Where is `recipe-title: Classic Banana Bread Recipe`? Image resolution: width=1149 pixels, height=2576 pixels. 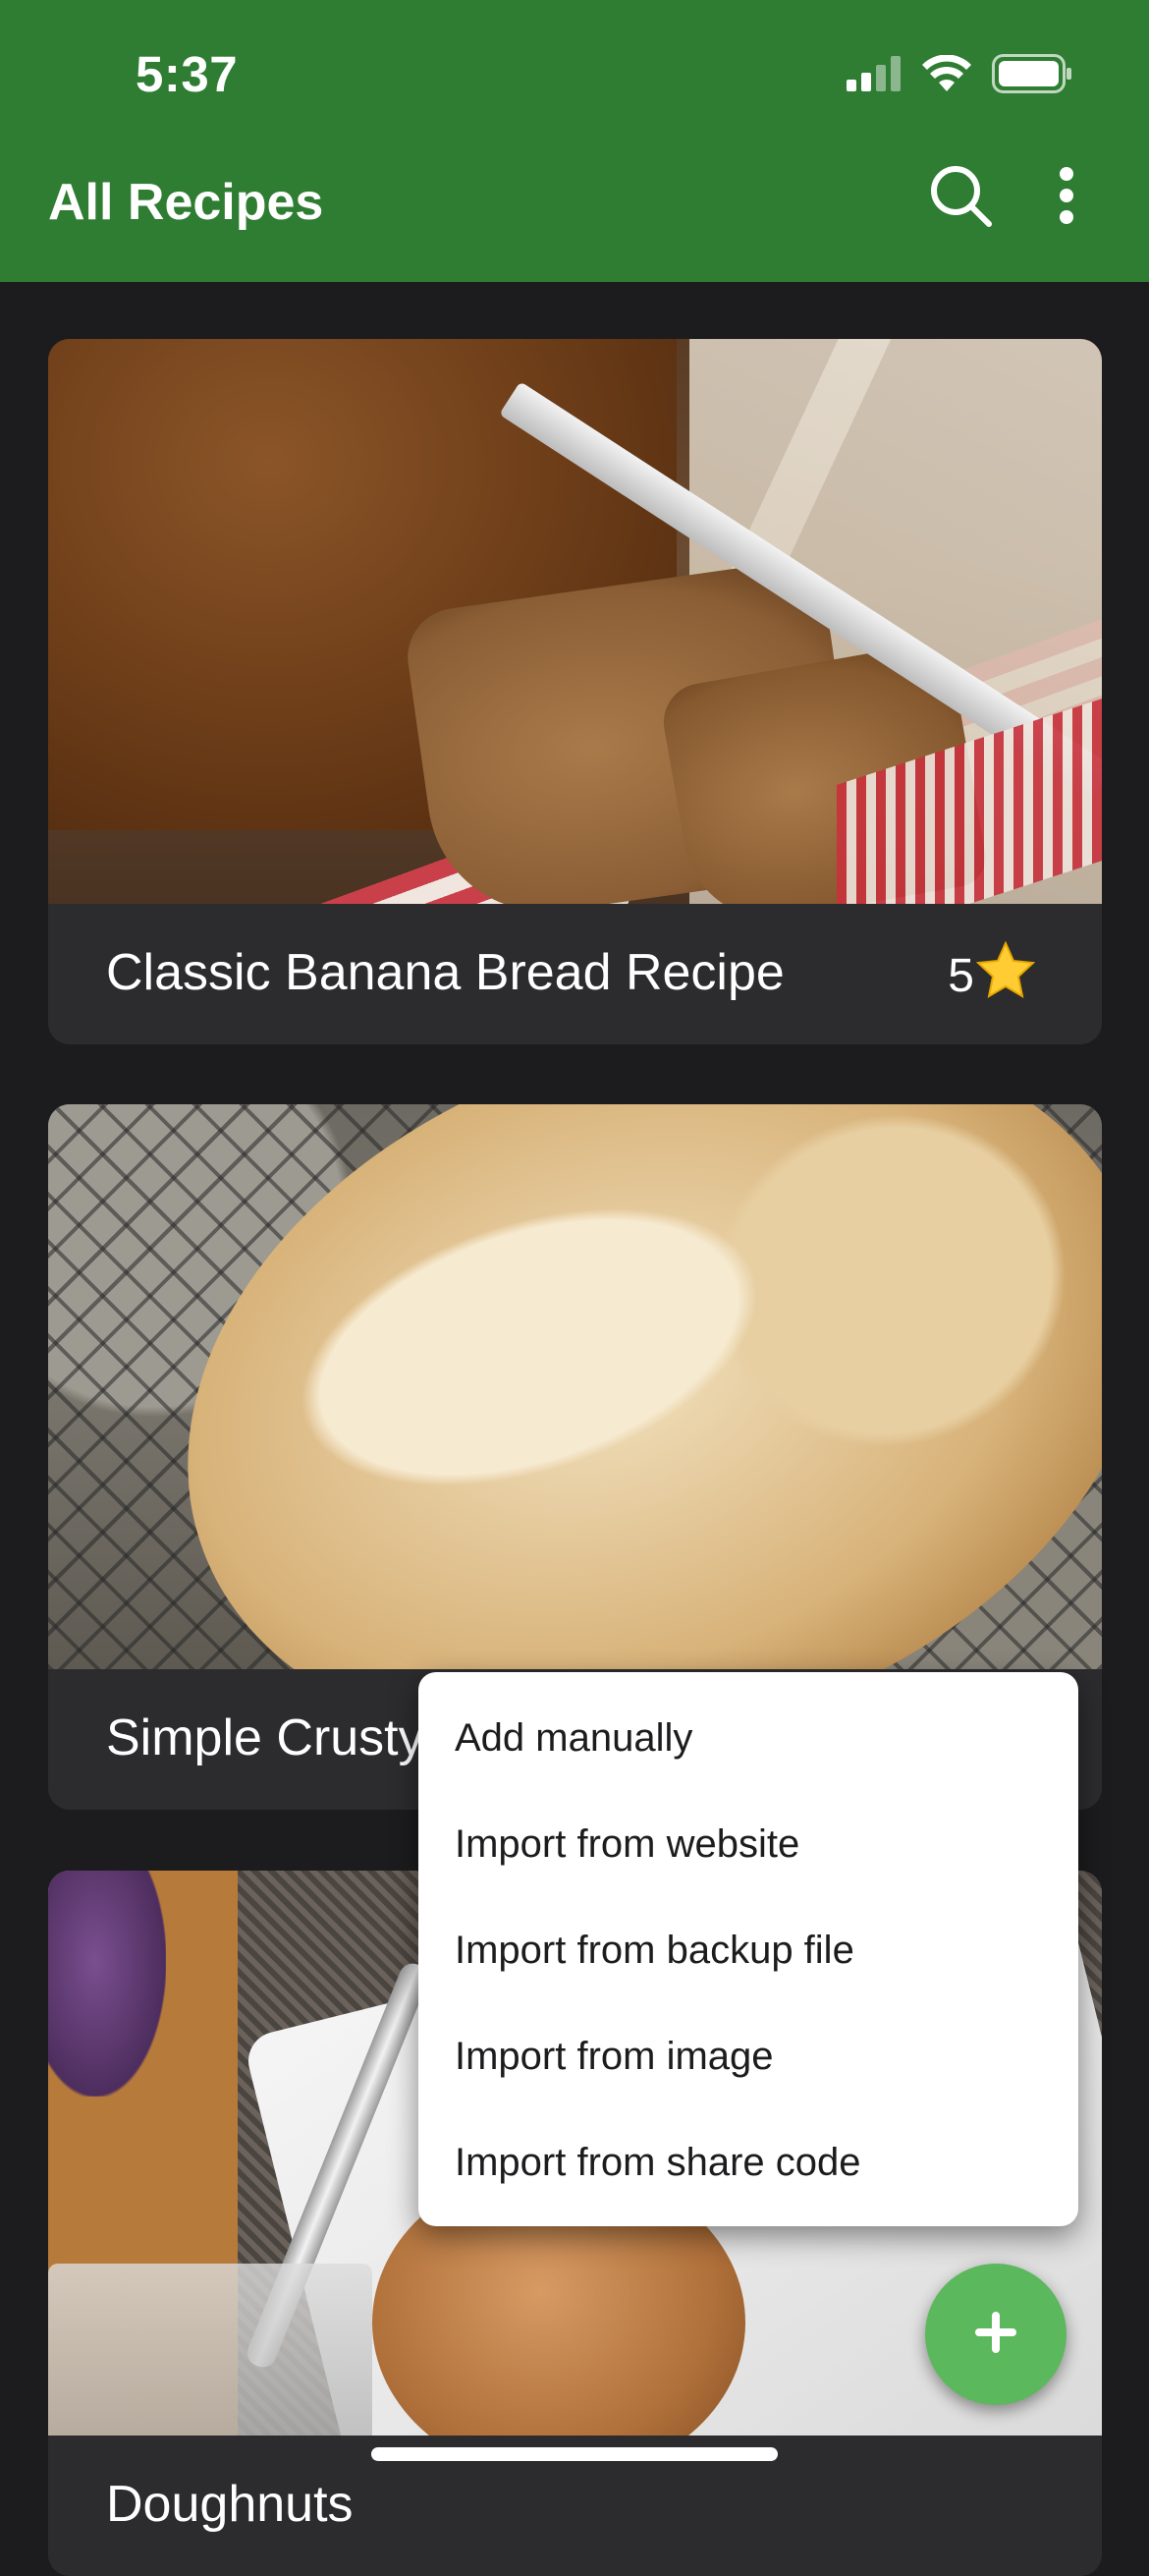
recipe-title: Classic Banana Bread Recipe is located at coordinates (445, 972).